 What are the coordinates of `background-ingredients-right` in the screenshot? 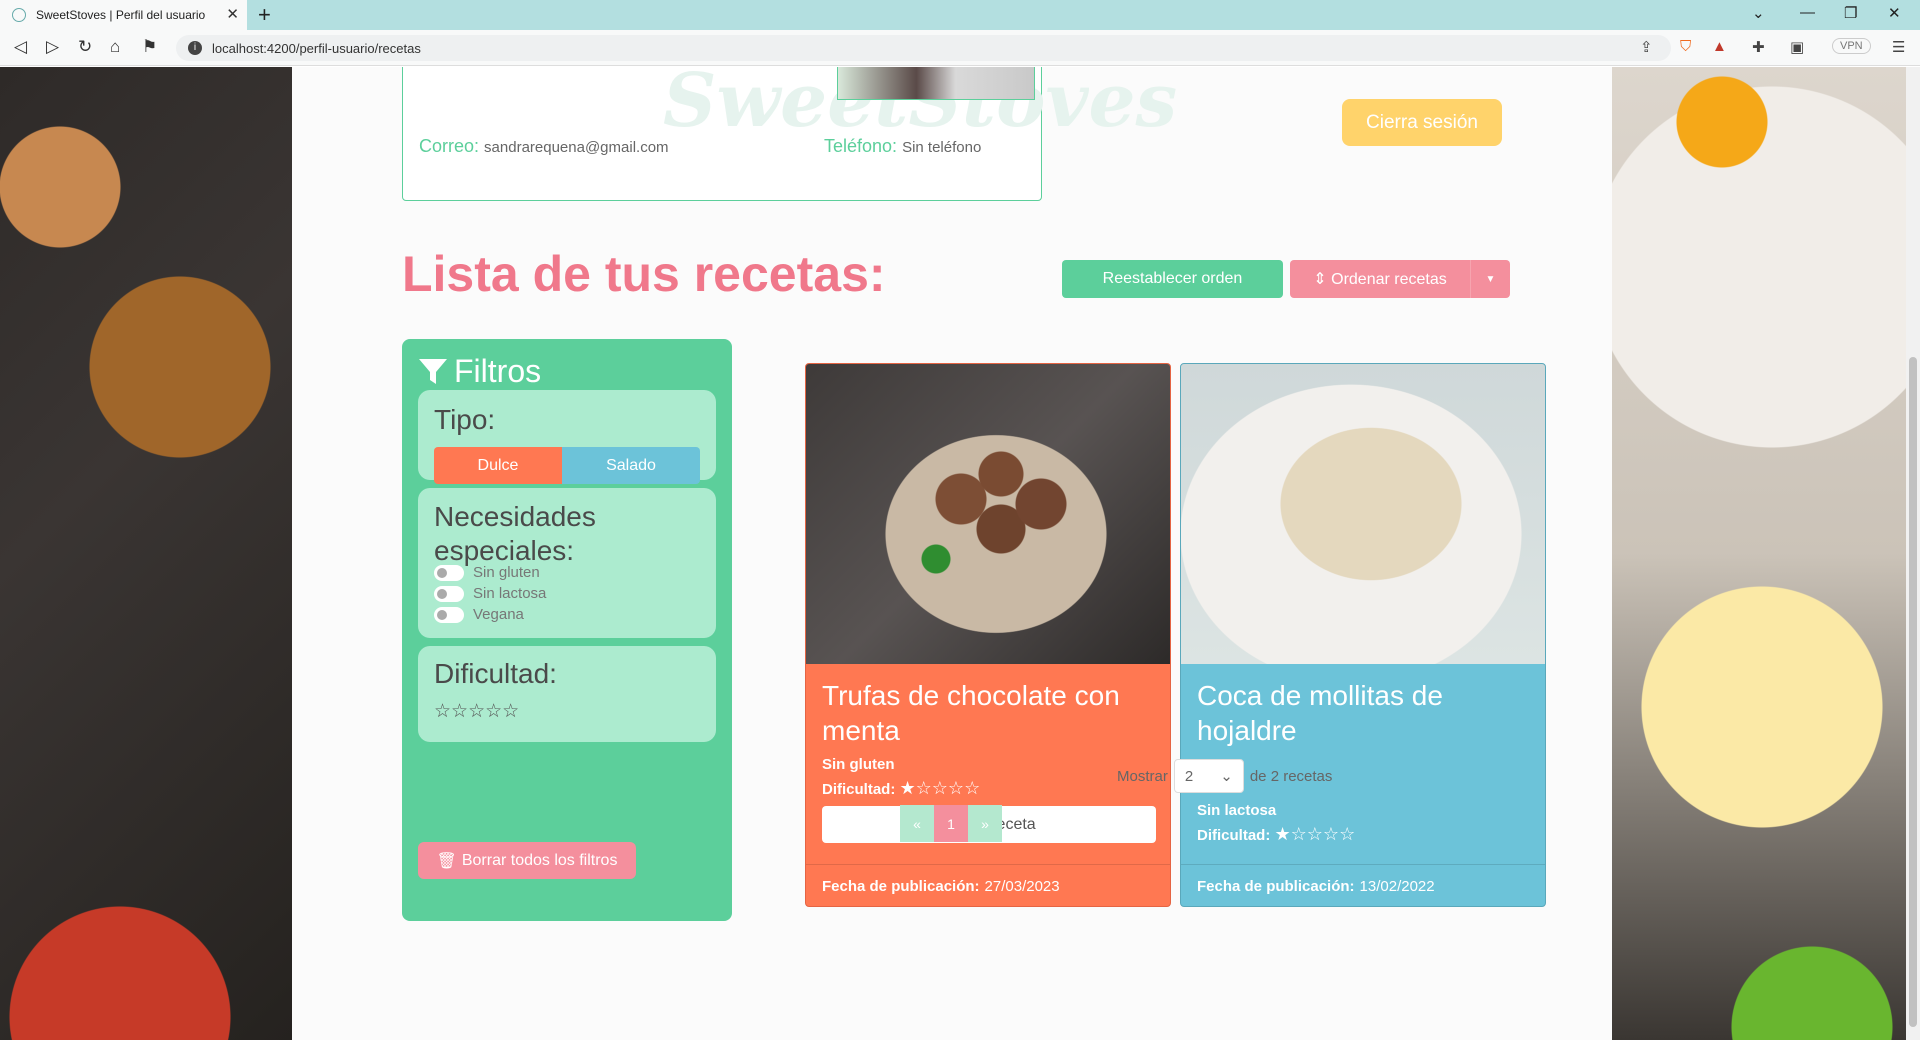 It's located at (1759, 553).